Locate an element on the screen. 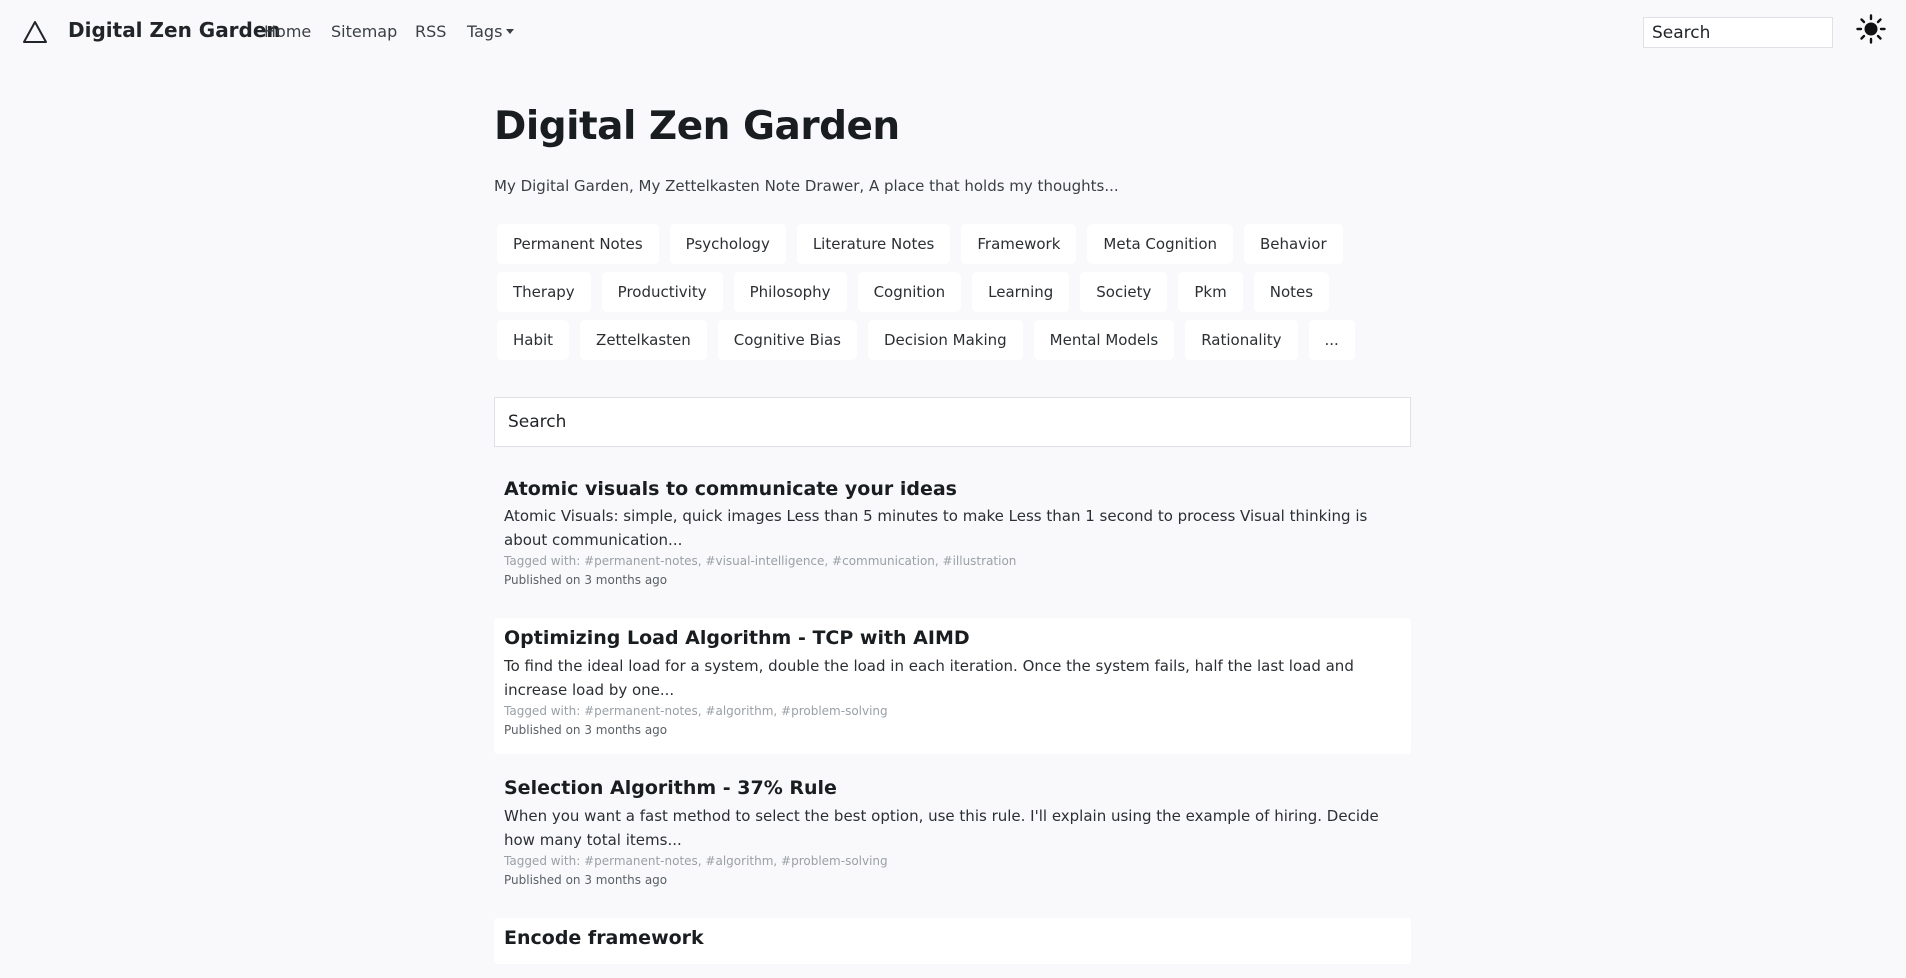 This screenshot has height=978, width=1906. nav-sitemap-link: Sitemap is located at coordinates (364, 31).